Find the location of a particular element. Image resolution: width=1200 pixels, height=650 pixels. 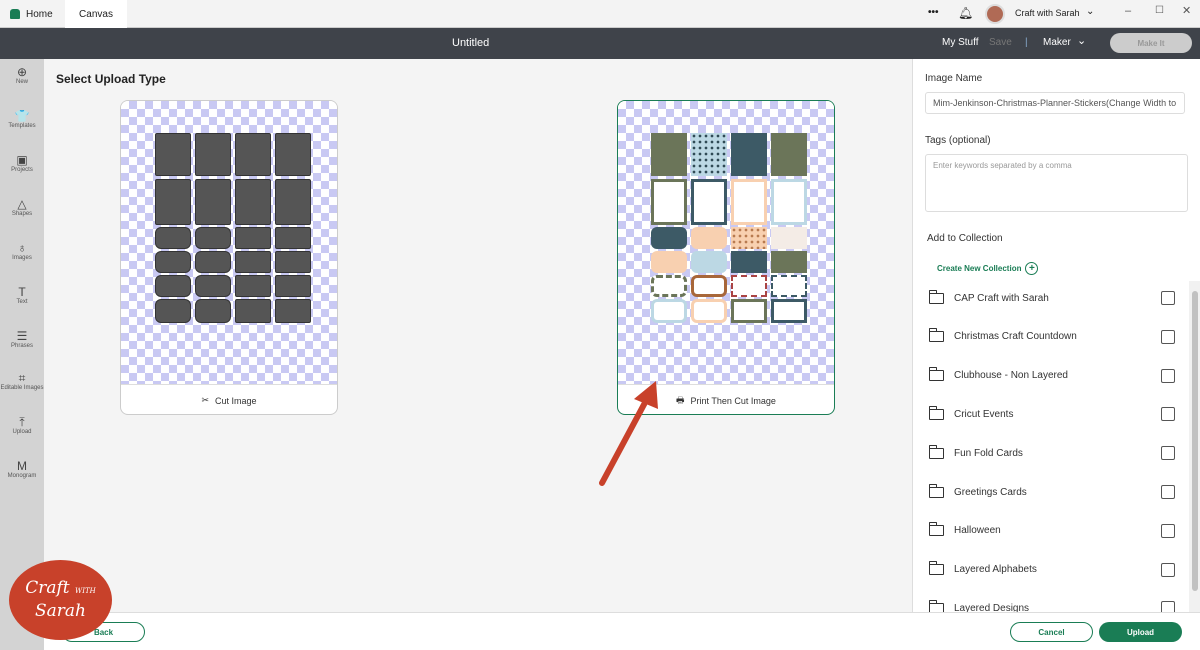

collection-name: Greetings Cards is located at coordinates (990, 492).